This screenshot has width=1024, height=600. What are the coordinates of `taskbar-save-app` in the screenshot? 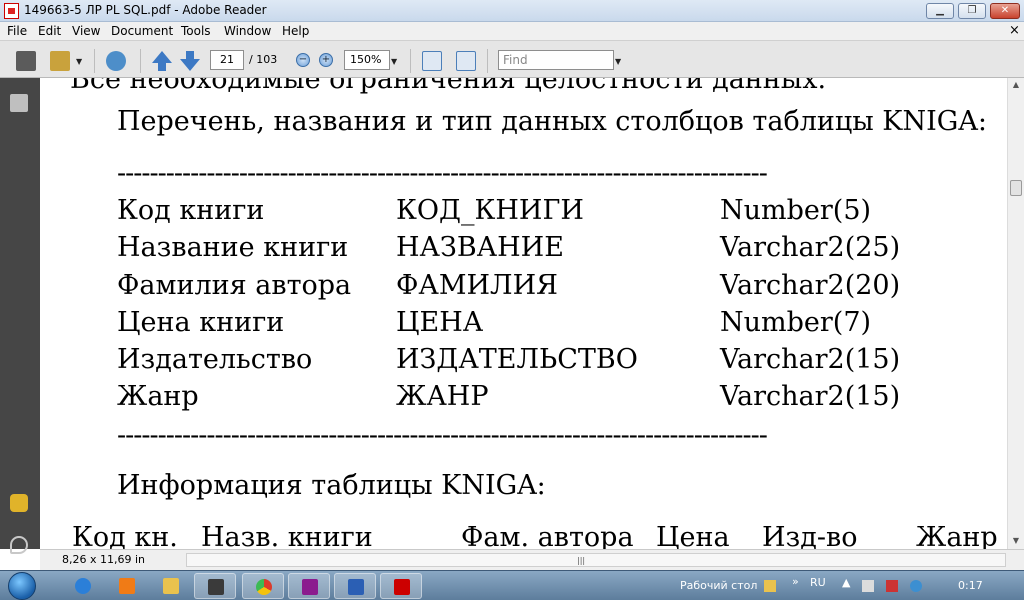 It's located at (309, 586).